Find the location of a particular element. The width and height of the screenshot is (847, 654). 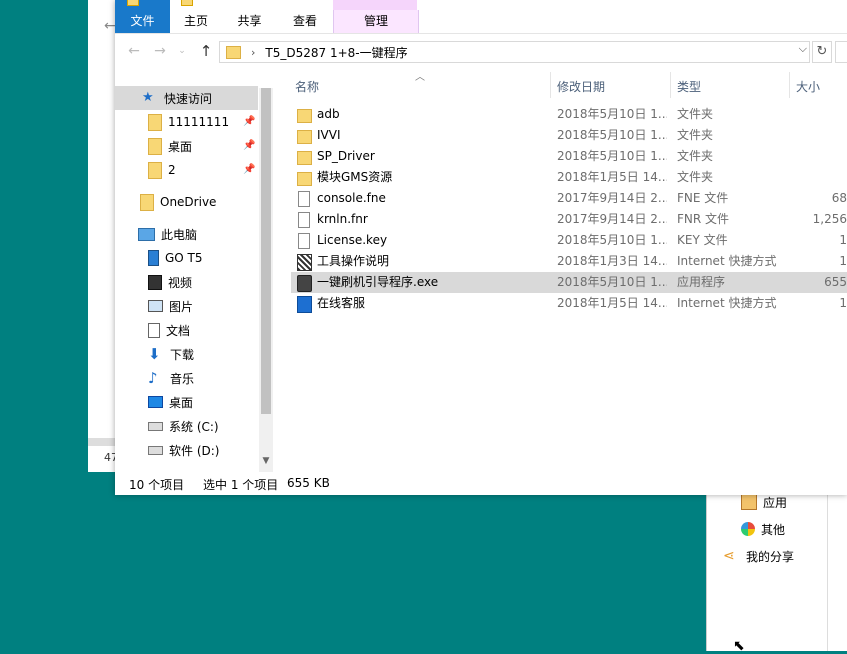

nav-downloads: ⬇ 下载 is located at coordinates (171, 354).